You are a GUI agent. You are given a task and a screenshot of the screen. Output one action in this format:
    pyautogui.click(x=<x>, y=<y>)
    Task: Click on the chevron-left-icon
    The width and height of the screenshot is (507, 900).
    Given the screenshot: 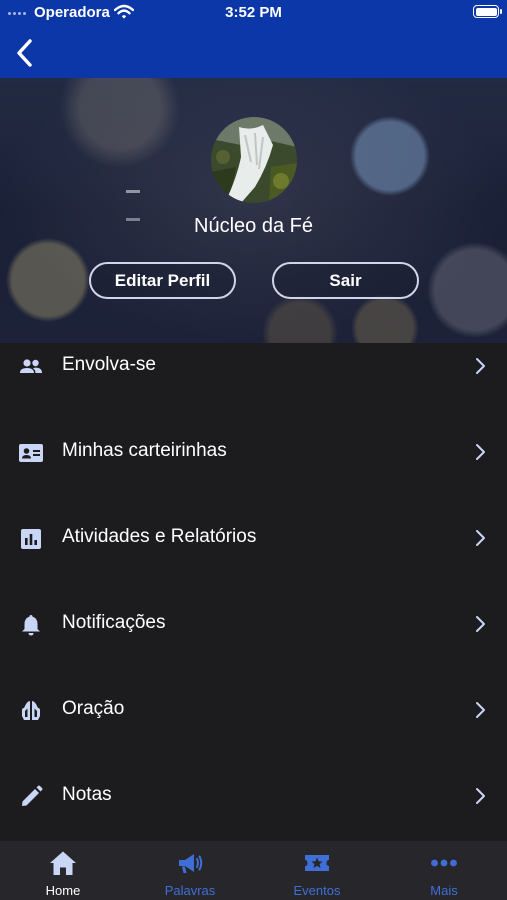 What is the action you would take?
    pyautogui.click(x=25, y=53)
    